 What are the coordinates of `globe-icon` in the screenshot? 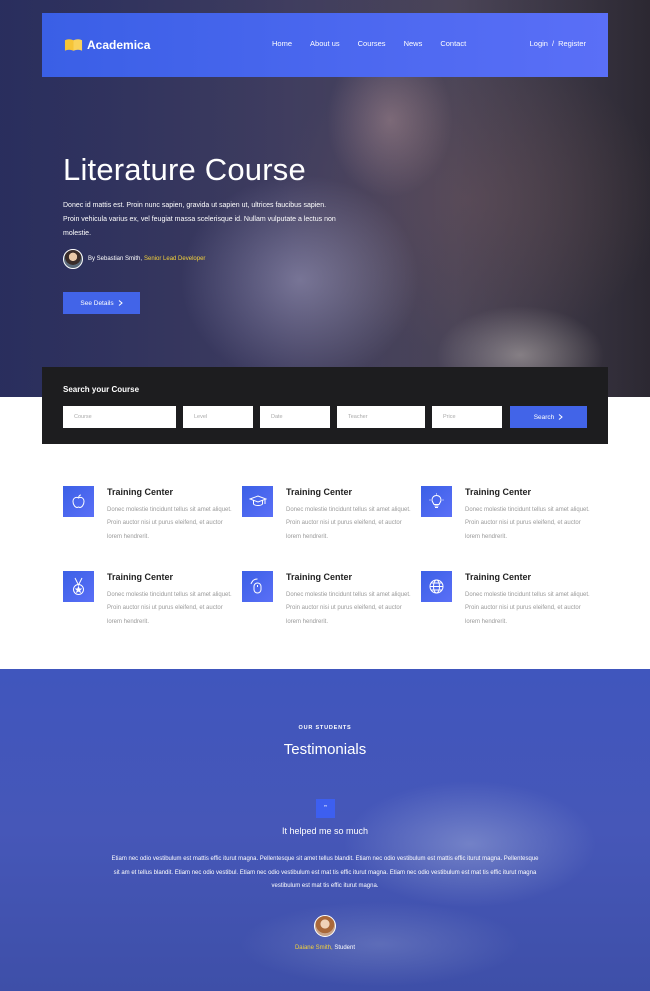 It's located at (436, 586).